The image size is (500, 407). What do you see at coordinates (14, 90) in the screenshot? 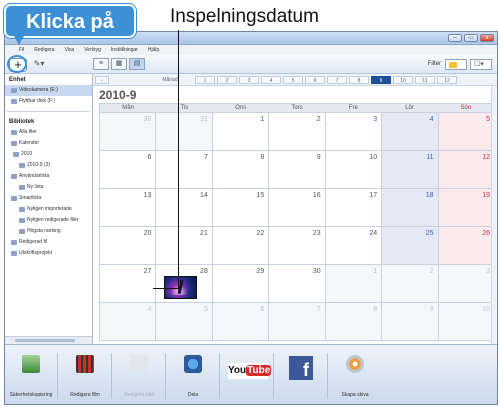
I see `camera-icon` at bounding box center [14, 90].